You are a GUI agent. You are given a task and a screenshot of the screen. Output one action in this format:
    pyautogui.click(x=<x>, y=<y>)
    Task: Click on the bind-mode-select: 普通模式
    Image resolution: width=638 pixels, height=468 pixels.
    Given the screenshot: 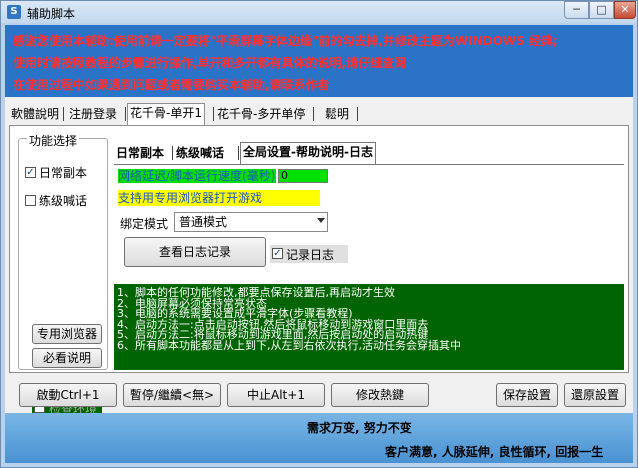 What is the action you would take?
    pyautogui.click(x=251, y=222)
    